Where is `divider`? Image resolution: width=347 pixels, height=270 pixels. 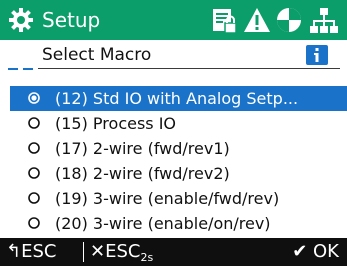
divider is located at coordinates (189, 68).